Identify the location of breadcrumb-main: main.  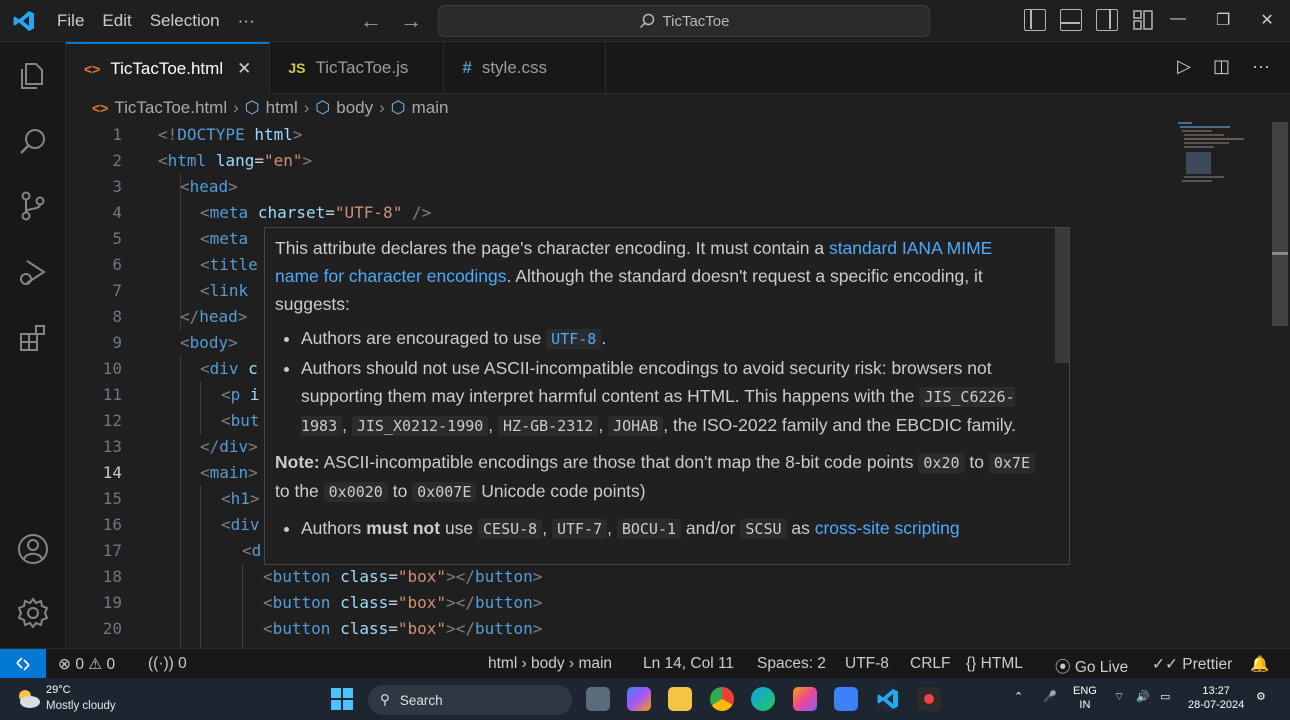
(430, 108).